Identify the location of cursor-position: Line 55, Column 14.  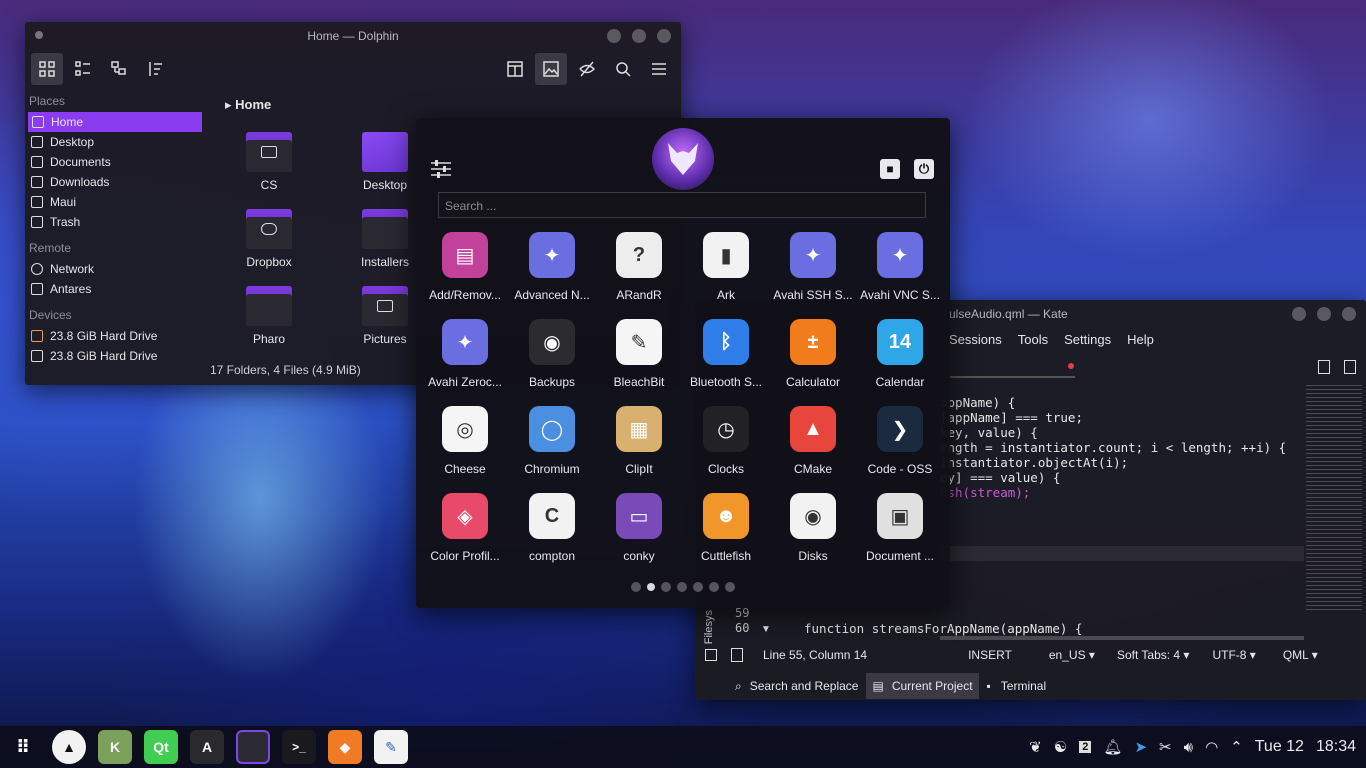
(815, 655).